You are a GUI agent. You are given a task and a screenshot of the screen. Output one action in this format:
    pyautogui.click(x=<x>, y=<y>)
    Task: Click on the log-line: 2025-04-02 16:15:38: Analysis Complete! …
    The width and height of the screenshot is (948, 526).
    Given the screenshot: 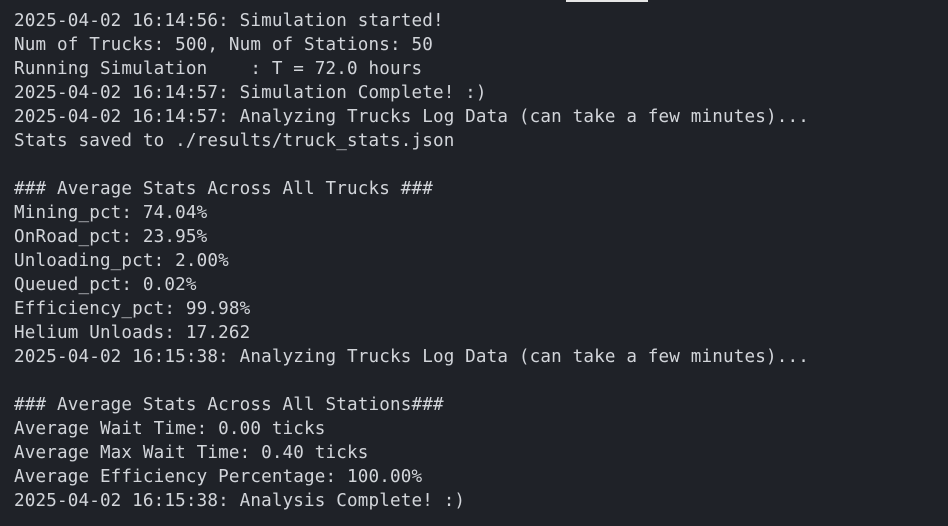 What is the action you would take?
    pyautogui.click(x=240, y=501)
    